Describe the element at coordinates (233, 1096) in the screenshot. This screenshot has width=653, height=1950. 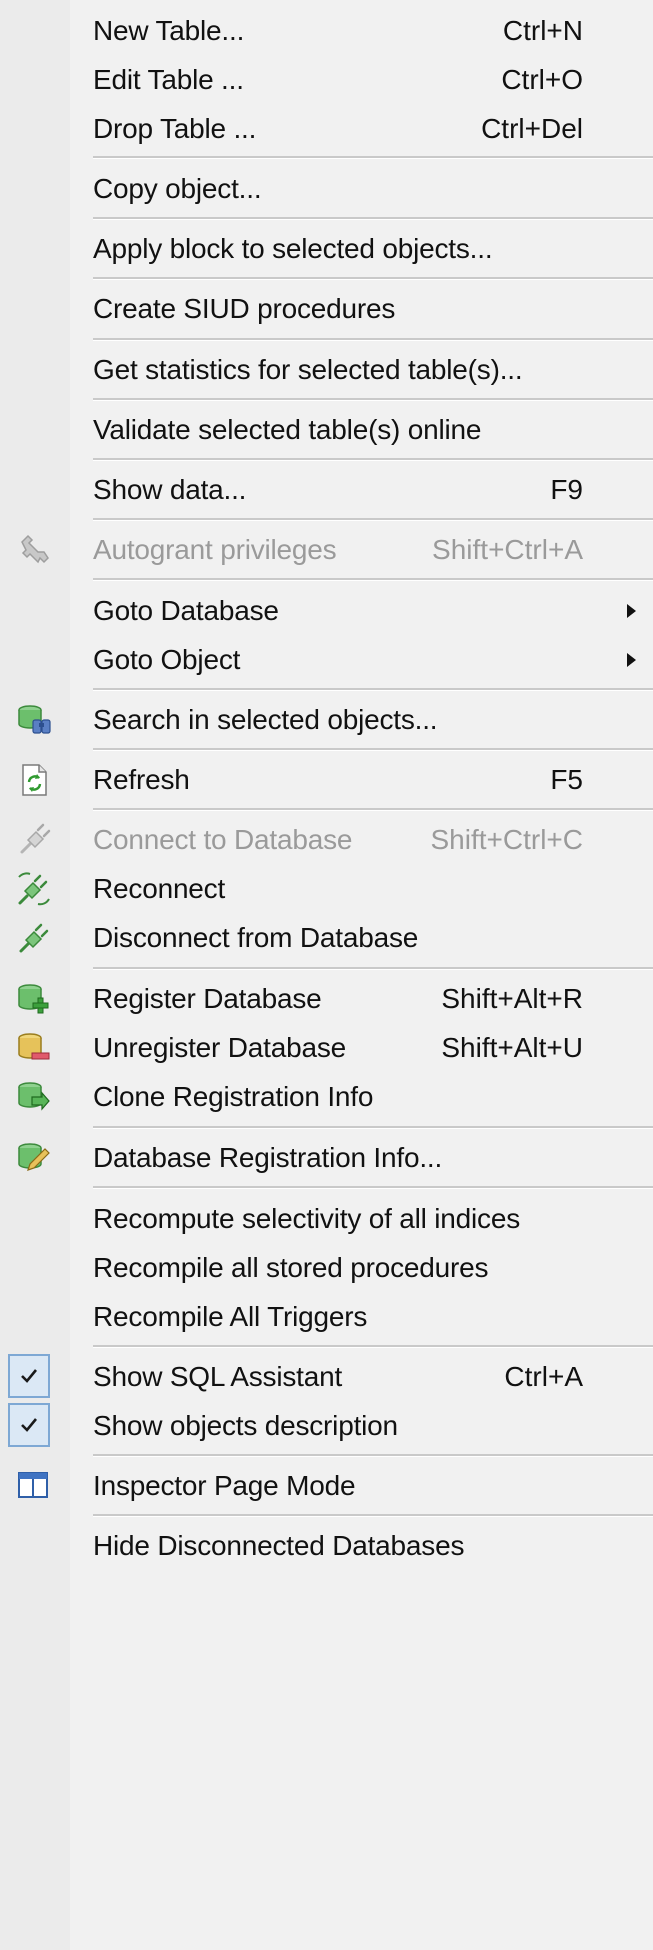
I see `menu-item-label: Clone Registration Info` at that location.